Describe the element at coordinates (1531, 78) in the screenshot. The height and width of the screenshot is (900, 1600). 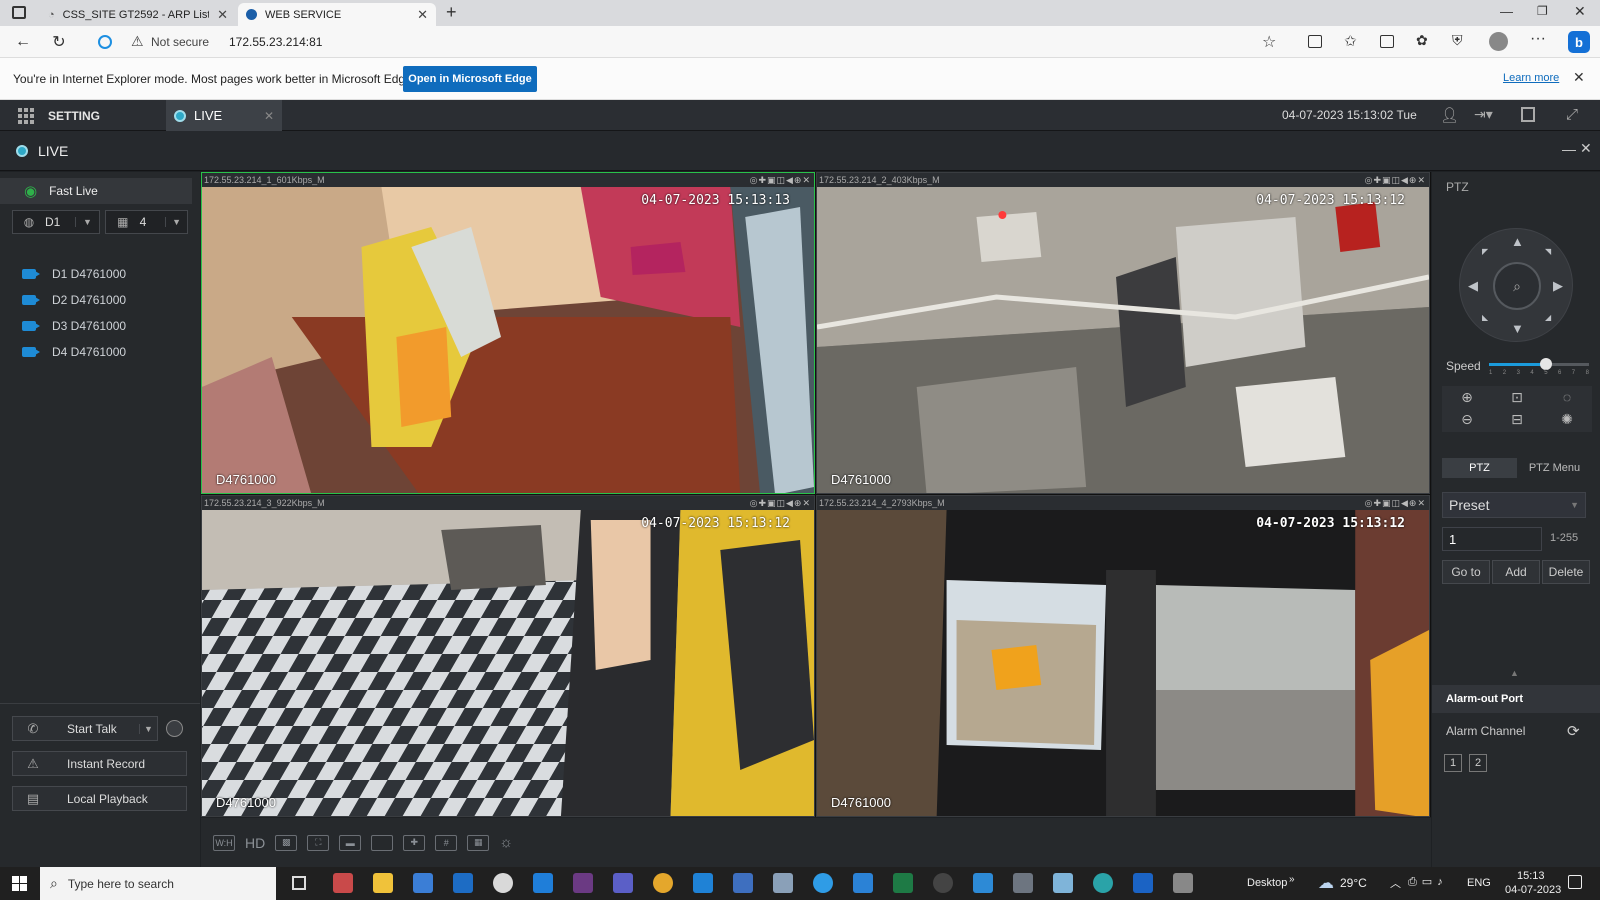
I see `learn-more-link: Learn more` at that location.